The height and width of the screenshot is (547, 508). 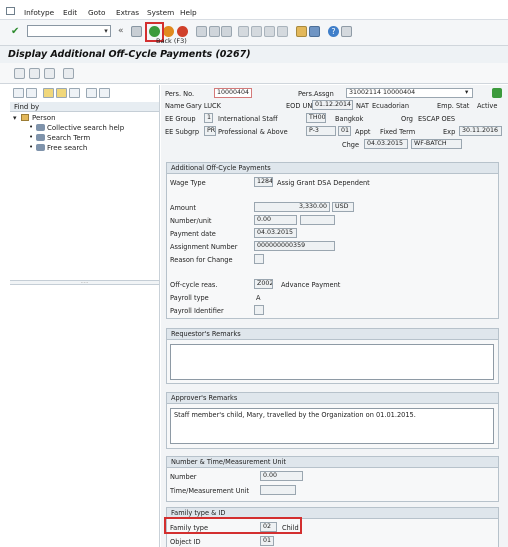 I want to click on prev-page-icon, so click(x=256, y=31).